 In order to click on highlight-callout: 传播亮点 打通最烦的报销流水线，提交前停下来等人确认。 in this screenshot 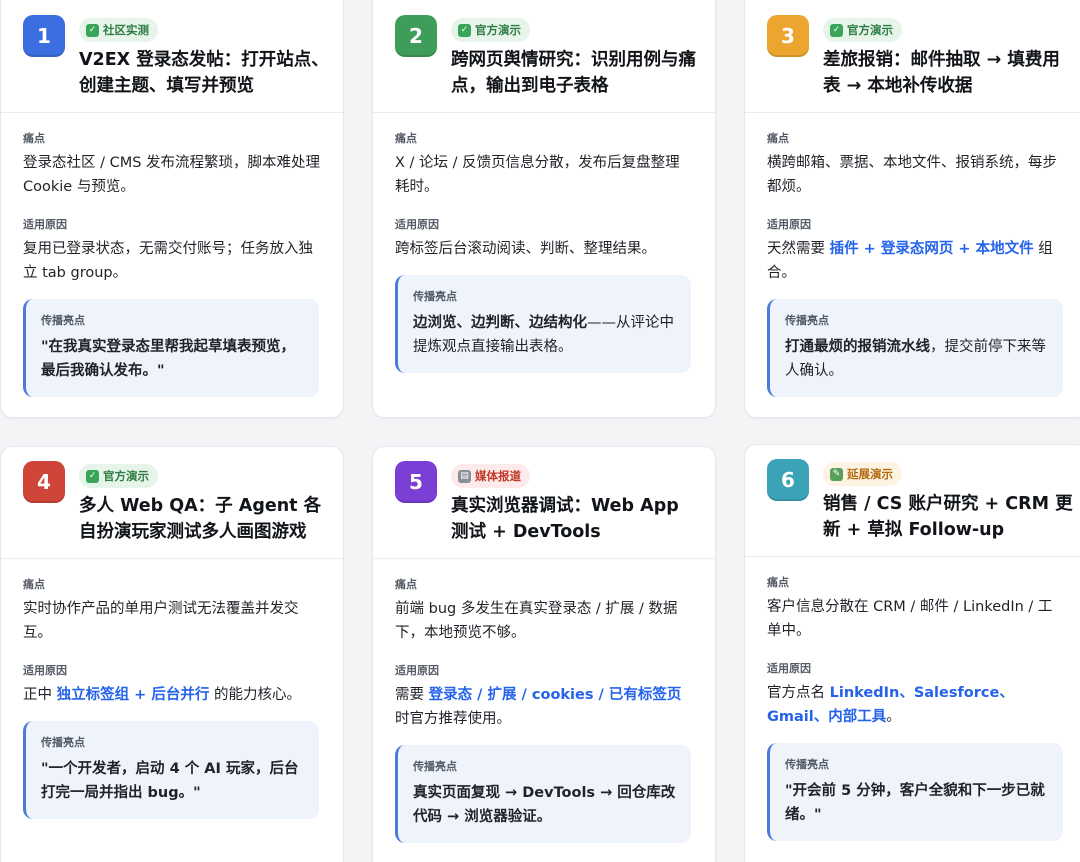, I will do `click(915, 348)`.